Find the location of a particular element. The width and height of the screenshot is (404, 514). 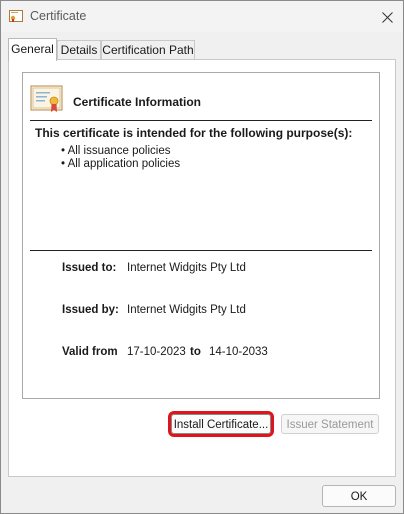

ok-button: OK is located at coordinates (359, 496).